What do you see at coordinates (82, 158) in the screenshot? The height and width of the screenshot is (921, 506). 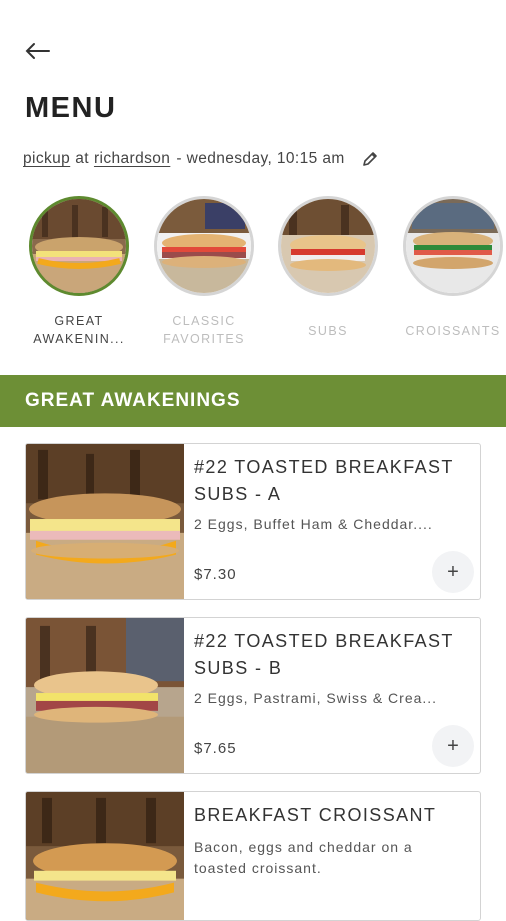 I see `context-at-text: at` at bounding box center [82, 158].